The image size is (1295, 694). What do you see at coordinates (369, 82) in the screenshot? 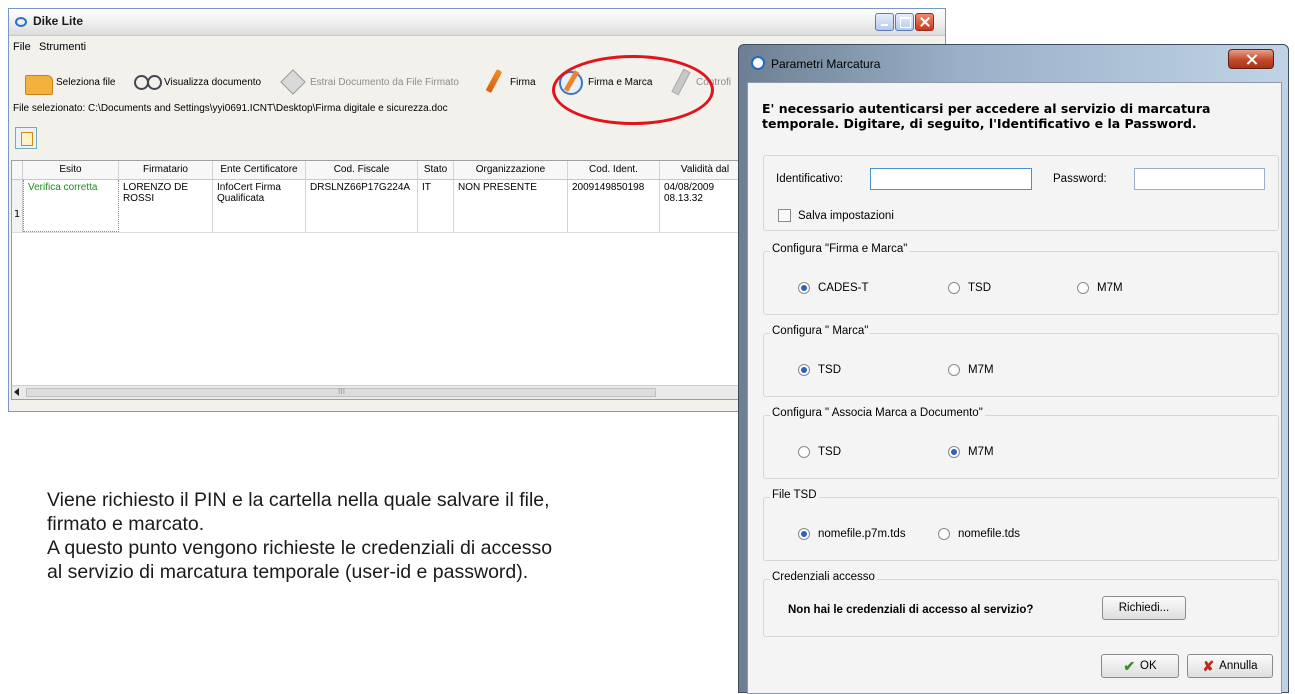
I see `extract-document-button: Estrai Documento da File Firmato` at bounding box center [369, 82].